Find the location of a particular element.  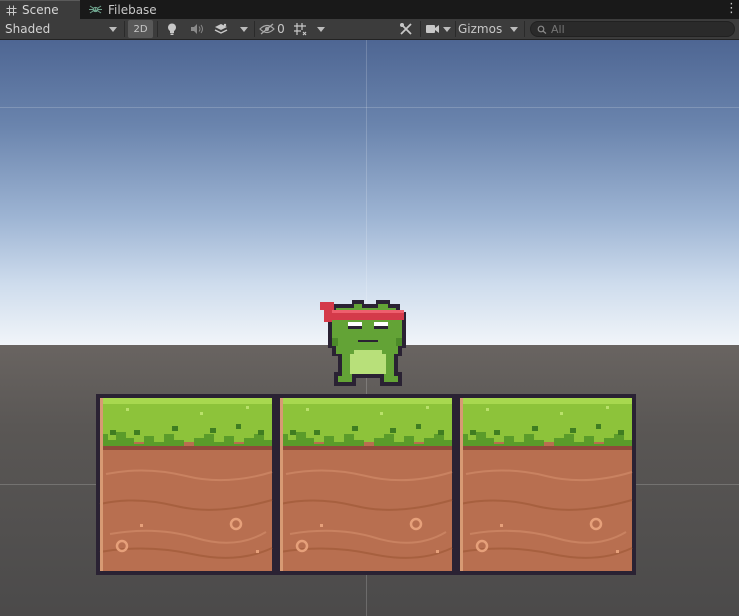

gizmos-button: Gizmos is located at coordinates (481, 29).